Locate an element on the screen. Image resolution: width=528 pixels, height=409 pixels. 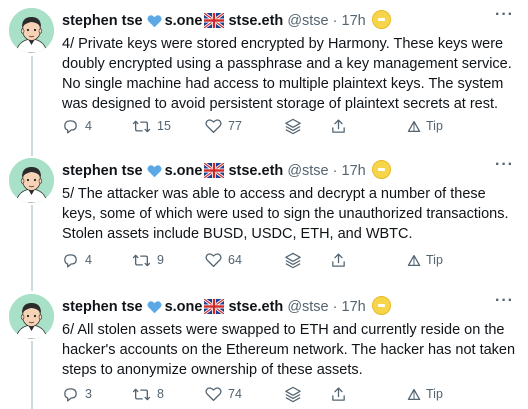
retweet-button: 8 is located at coordinates (148, 394).